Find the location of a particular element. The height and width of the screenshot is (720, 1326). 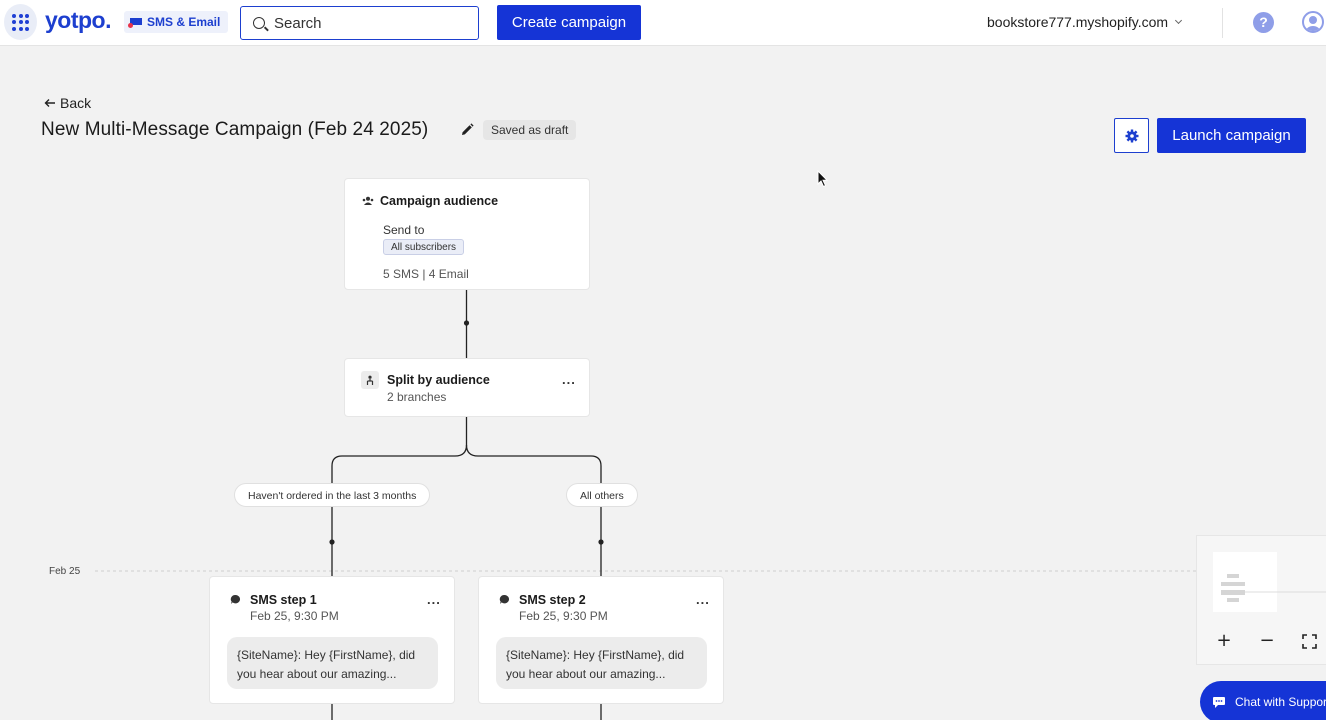

chat-with-support-button: Chat with Support is located at coordinates (1263, 700).